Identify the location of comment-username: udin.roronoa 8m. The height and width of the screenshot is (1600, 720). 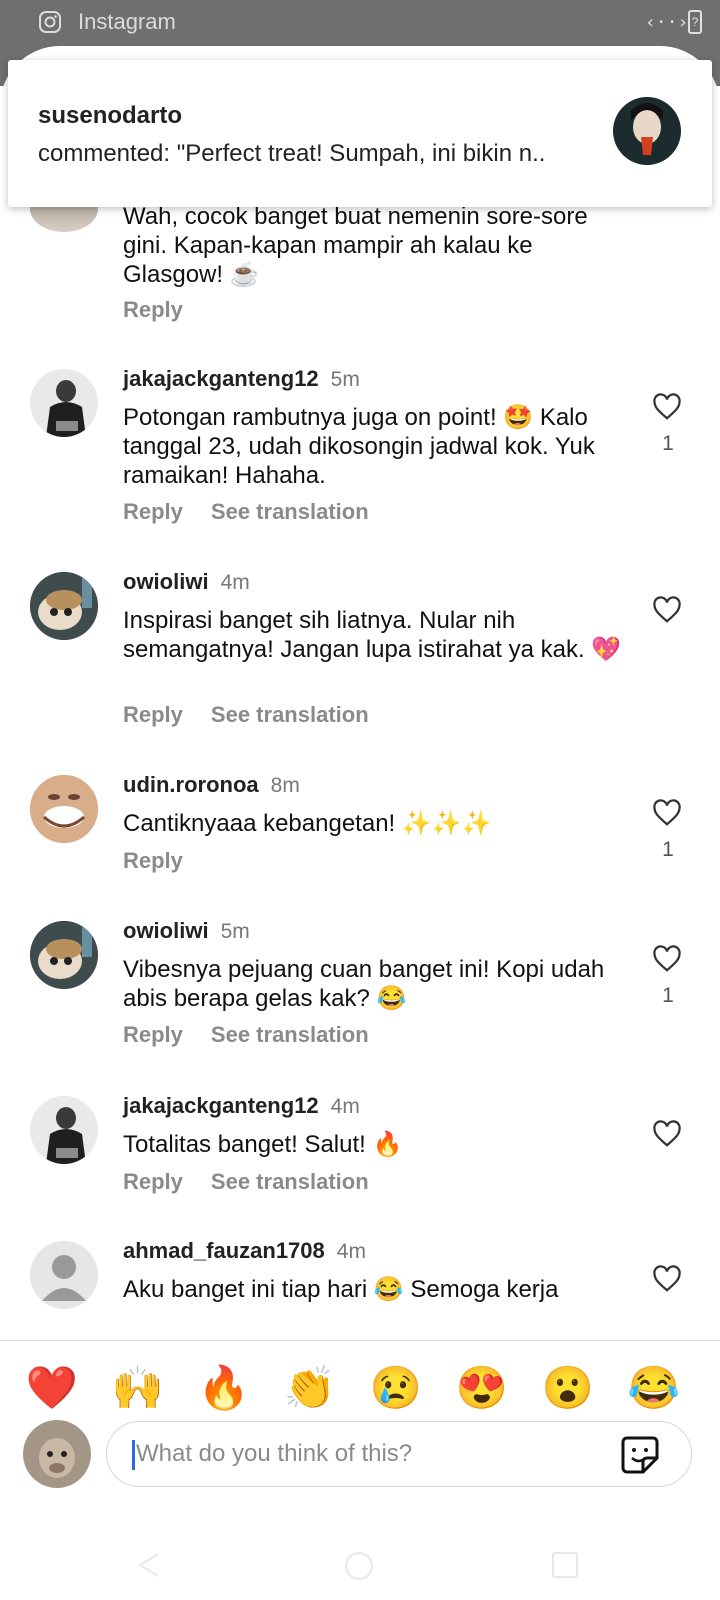
(211, 785).